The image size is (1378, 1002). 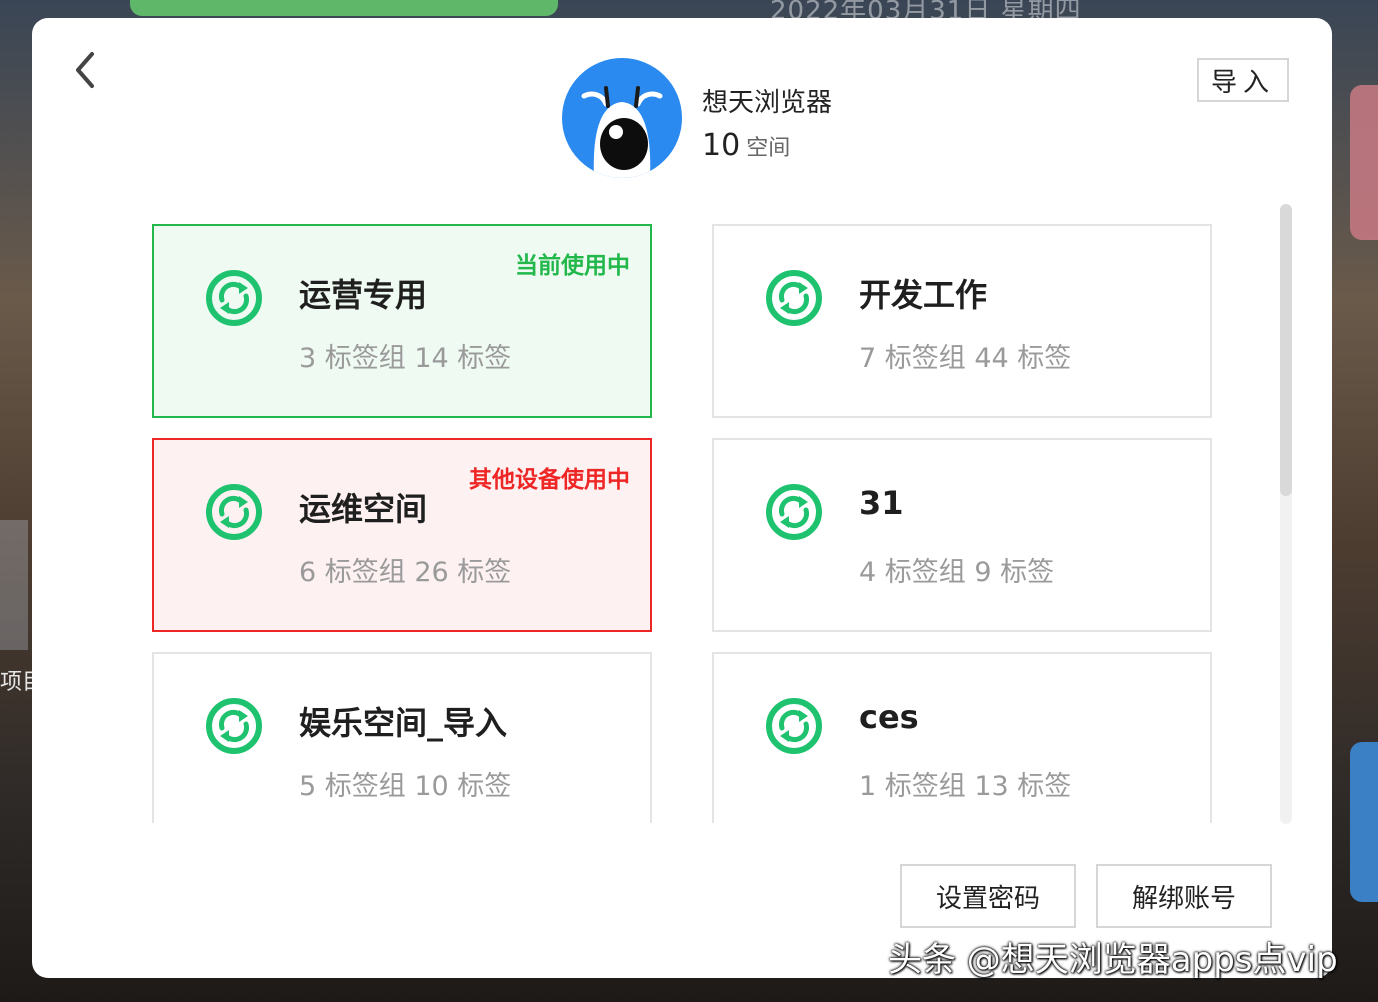 What do you see at coordinates (1286, 350) in the screenshot?
I see `scrollbar-thumb` at bounding box center [1286, 350].